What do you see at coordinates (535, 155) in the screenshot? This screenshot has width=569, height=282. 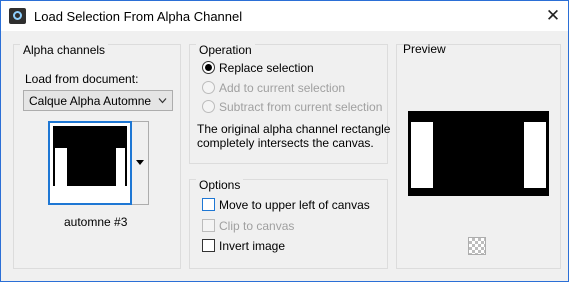 I see `preview-right-bar` at bounding box center [535, 155].